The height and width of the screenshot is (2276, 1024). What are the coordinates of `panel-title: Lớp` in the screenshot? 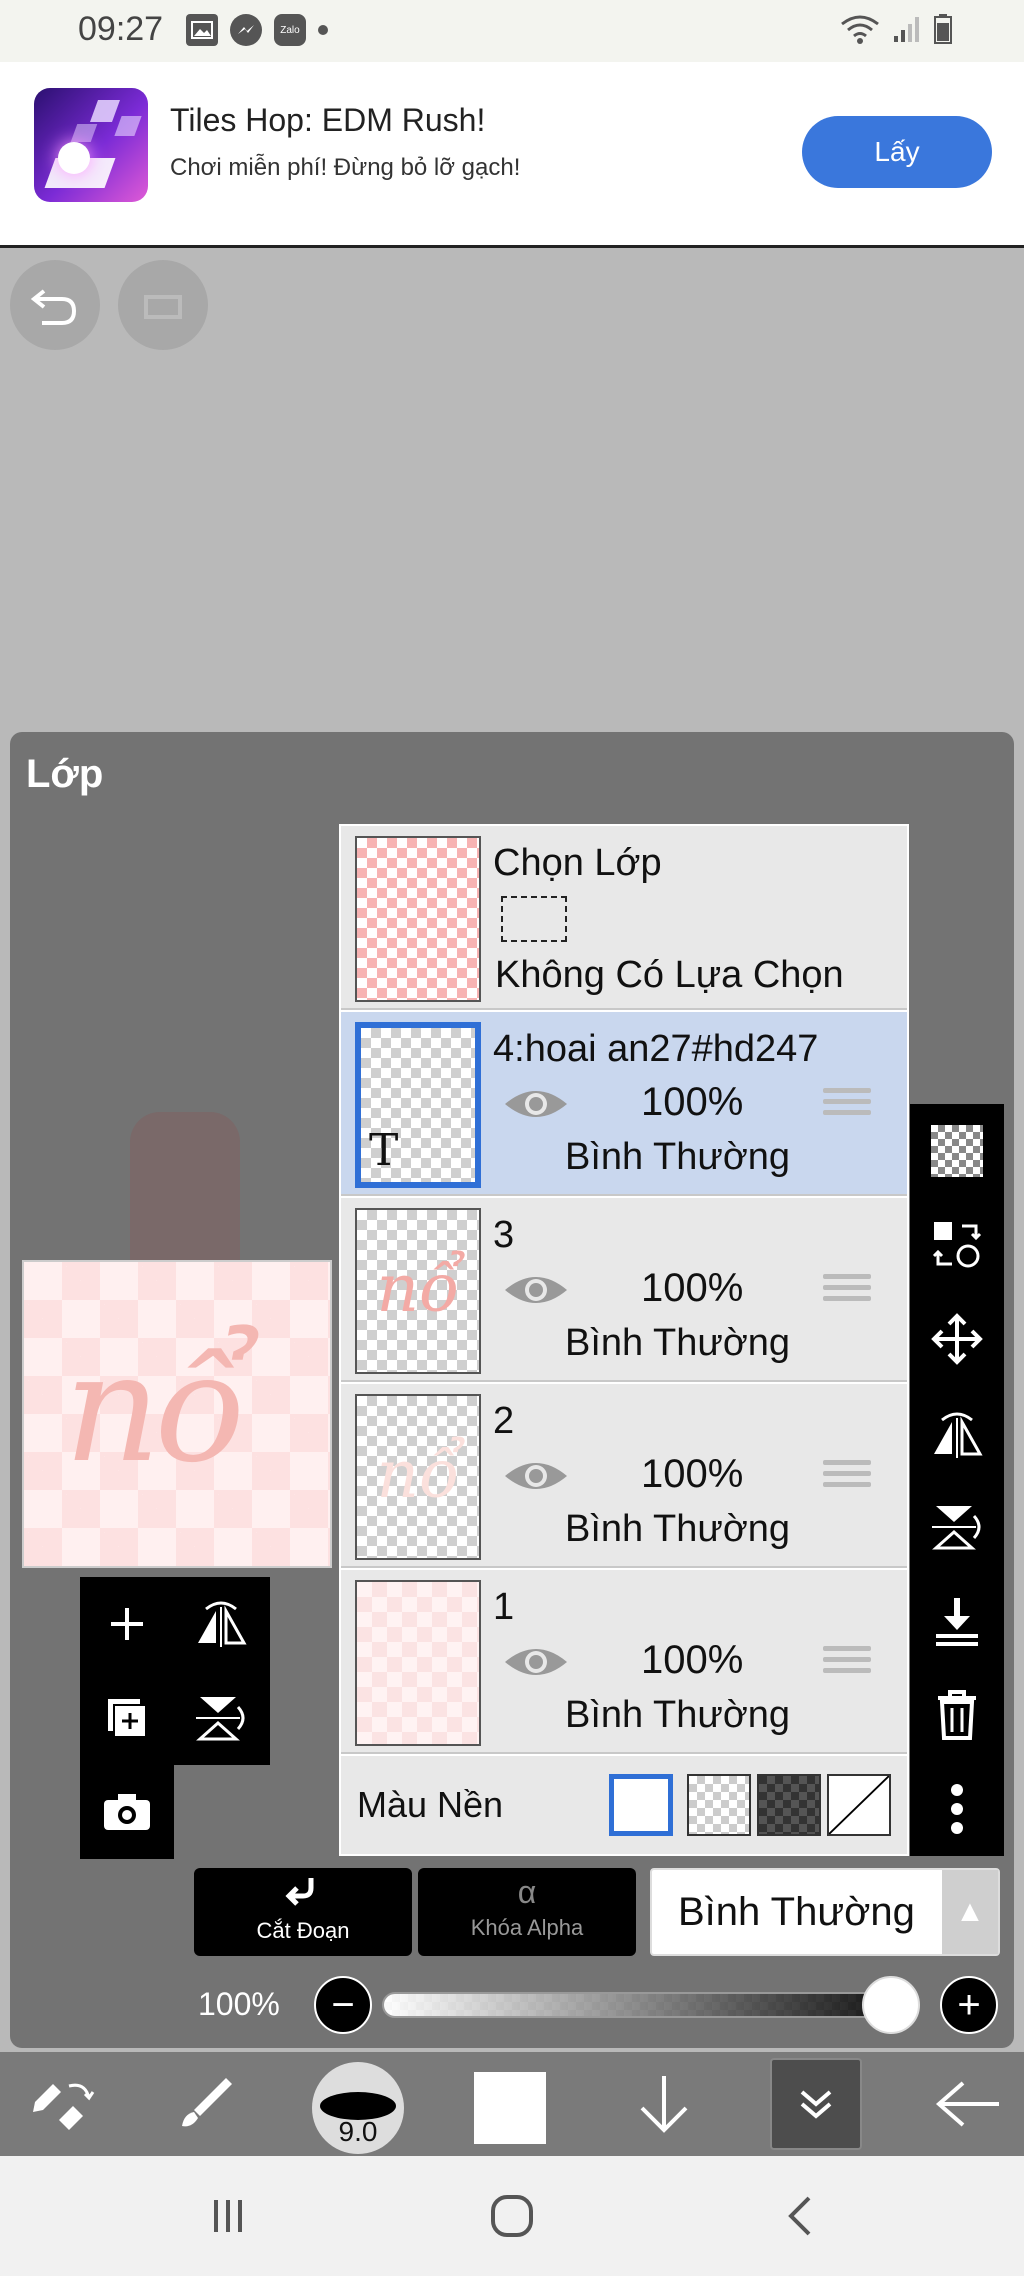 It's located at (65, 774).